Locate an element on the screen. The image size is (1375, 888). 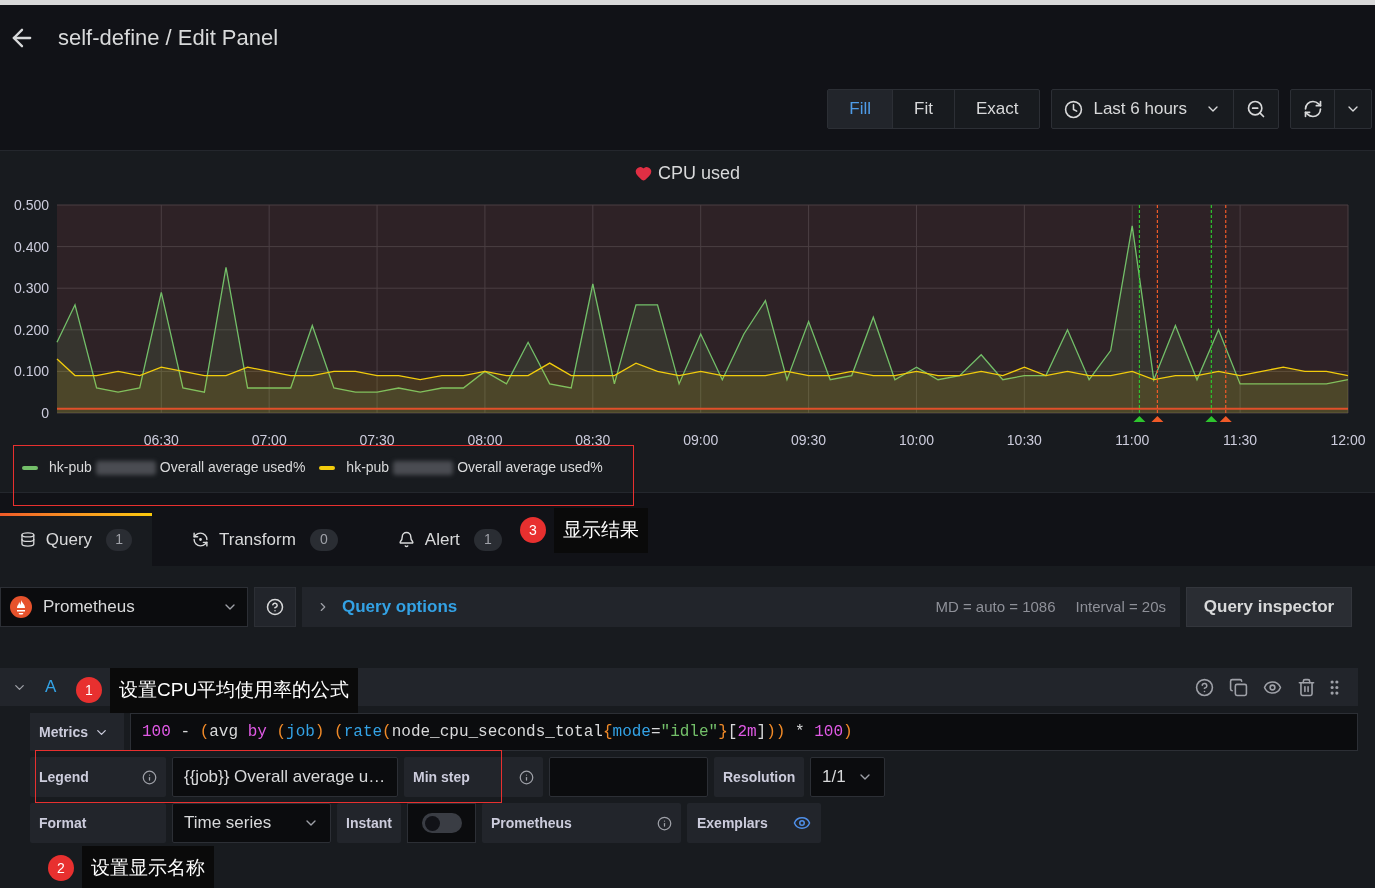
display-mode-button: Fill is located at coordinates (860, 109).